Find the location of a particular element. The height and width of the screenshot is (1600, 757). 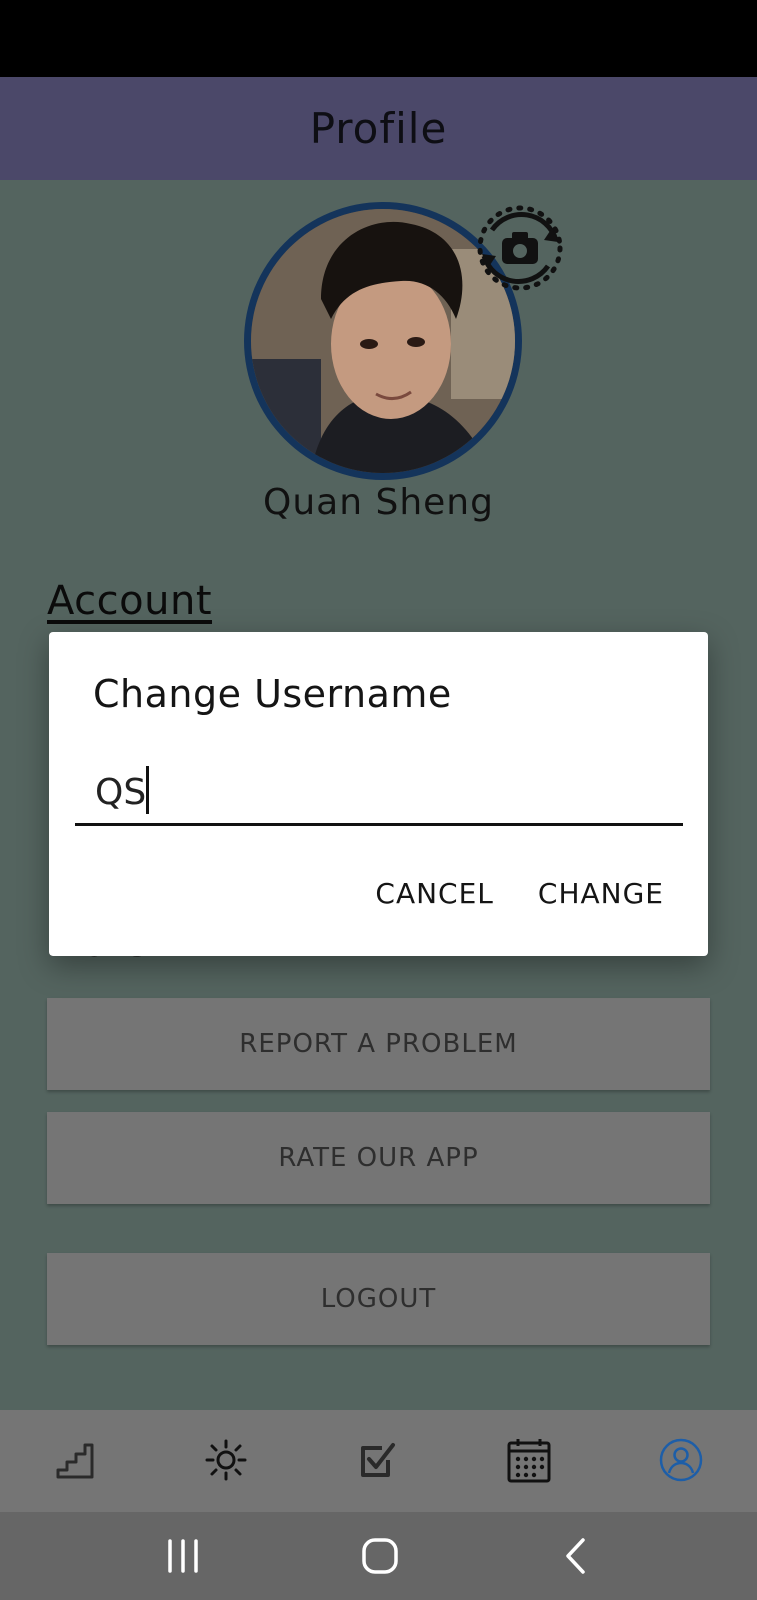

back-icon is located at coordinates (575, 1556).